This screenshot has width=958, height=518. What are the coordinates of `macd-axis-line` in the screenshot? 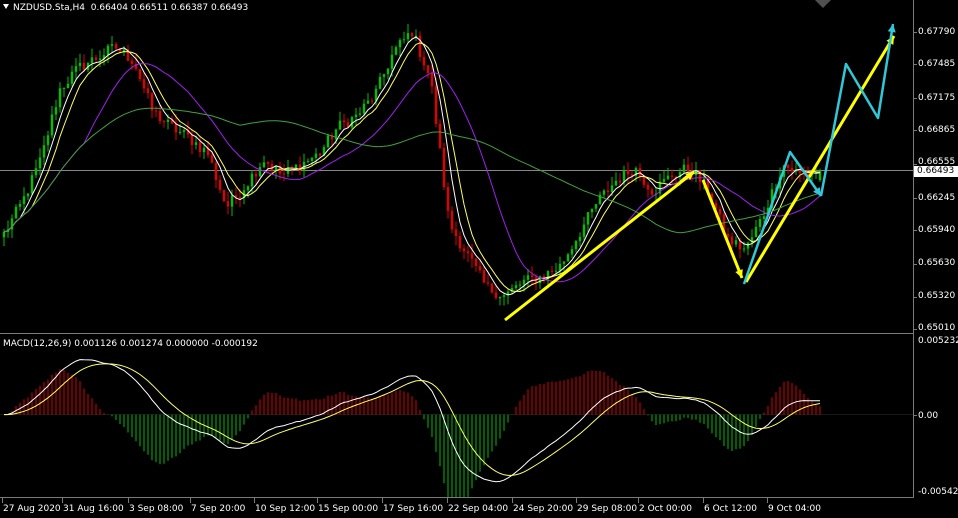 It's located at (913, 416).